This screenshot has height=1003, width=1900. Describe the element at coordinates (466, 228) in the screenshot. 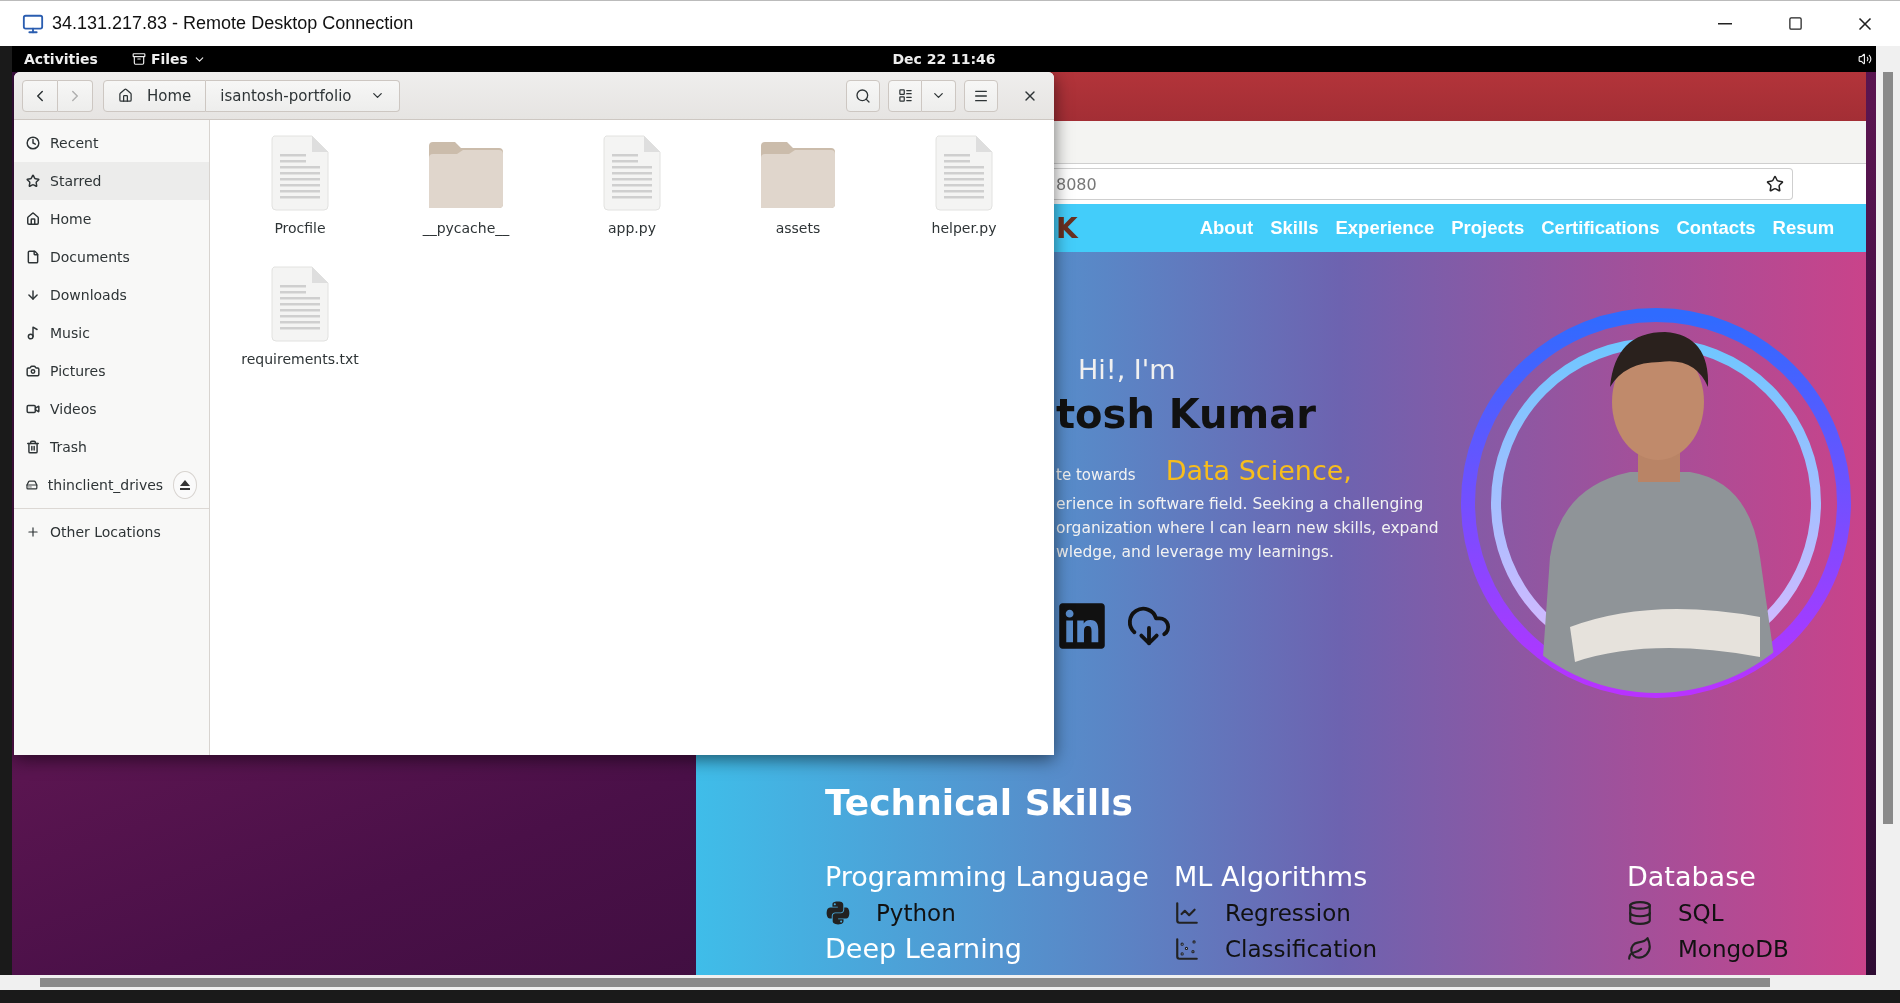

I see `file-name: __pycache__` at that location.